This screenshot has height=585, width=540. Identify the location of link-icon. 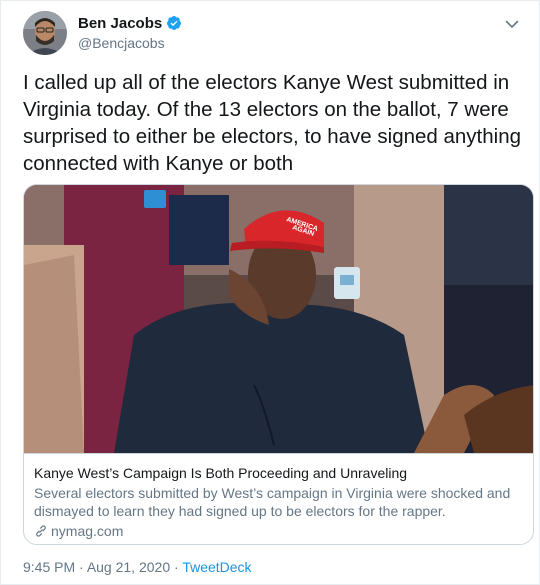
(41, 531).